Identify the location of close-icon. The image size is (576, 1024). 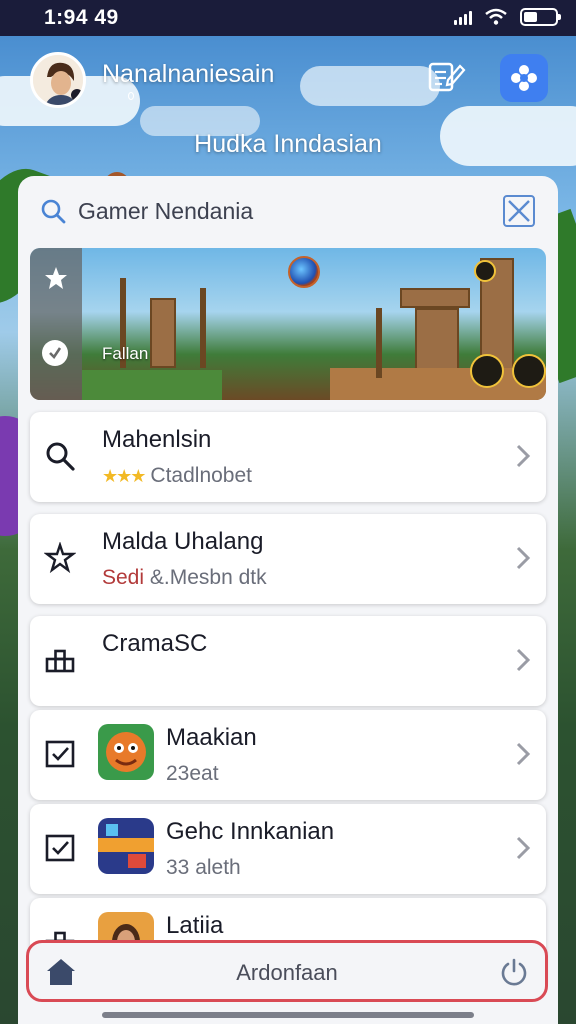
(519, 211).